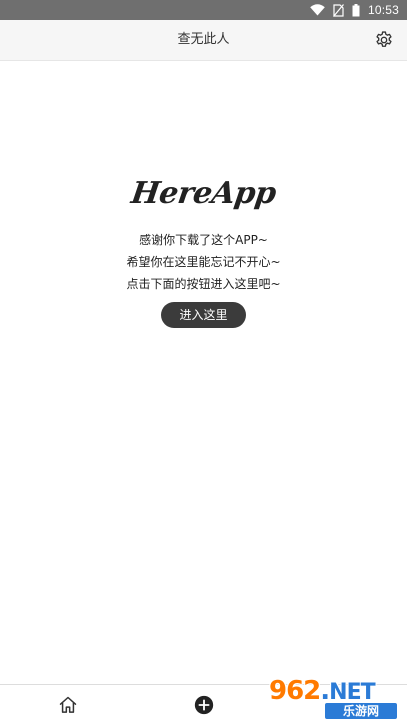  What do you see at coordinates (317, 10) in the screenshot?
I see `wifi-icon` at bounding box center [317, 10].